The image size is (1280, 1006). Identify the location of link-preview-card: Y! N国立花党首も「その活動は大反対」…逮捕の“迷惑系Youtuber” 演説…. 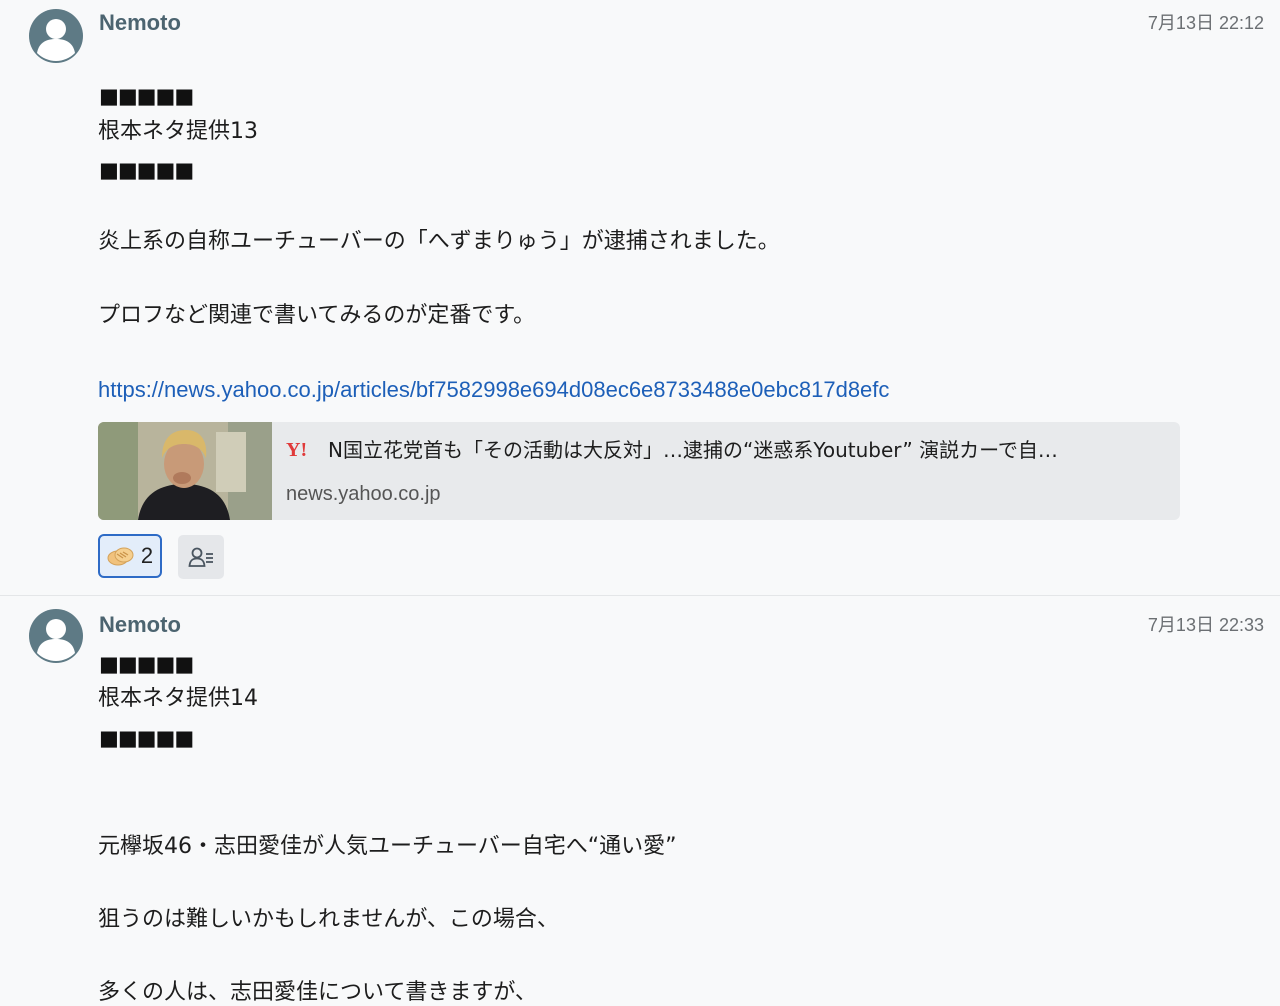
(639, 471).